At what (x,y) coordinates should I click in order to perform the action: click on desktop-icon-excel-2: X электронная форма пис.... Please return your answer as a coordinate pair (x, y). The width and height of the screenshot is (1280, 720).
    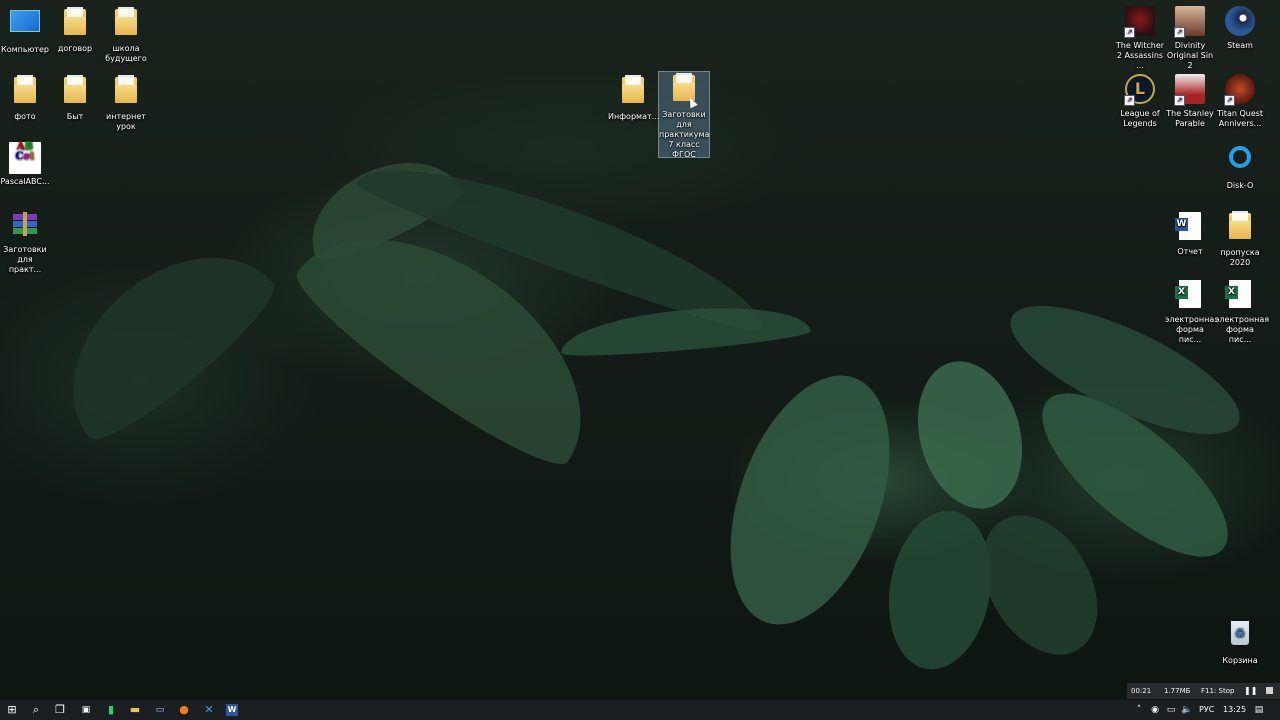
    Looking at the image, I should click on (1242, 311).